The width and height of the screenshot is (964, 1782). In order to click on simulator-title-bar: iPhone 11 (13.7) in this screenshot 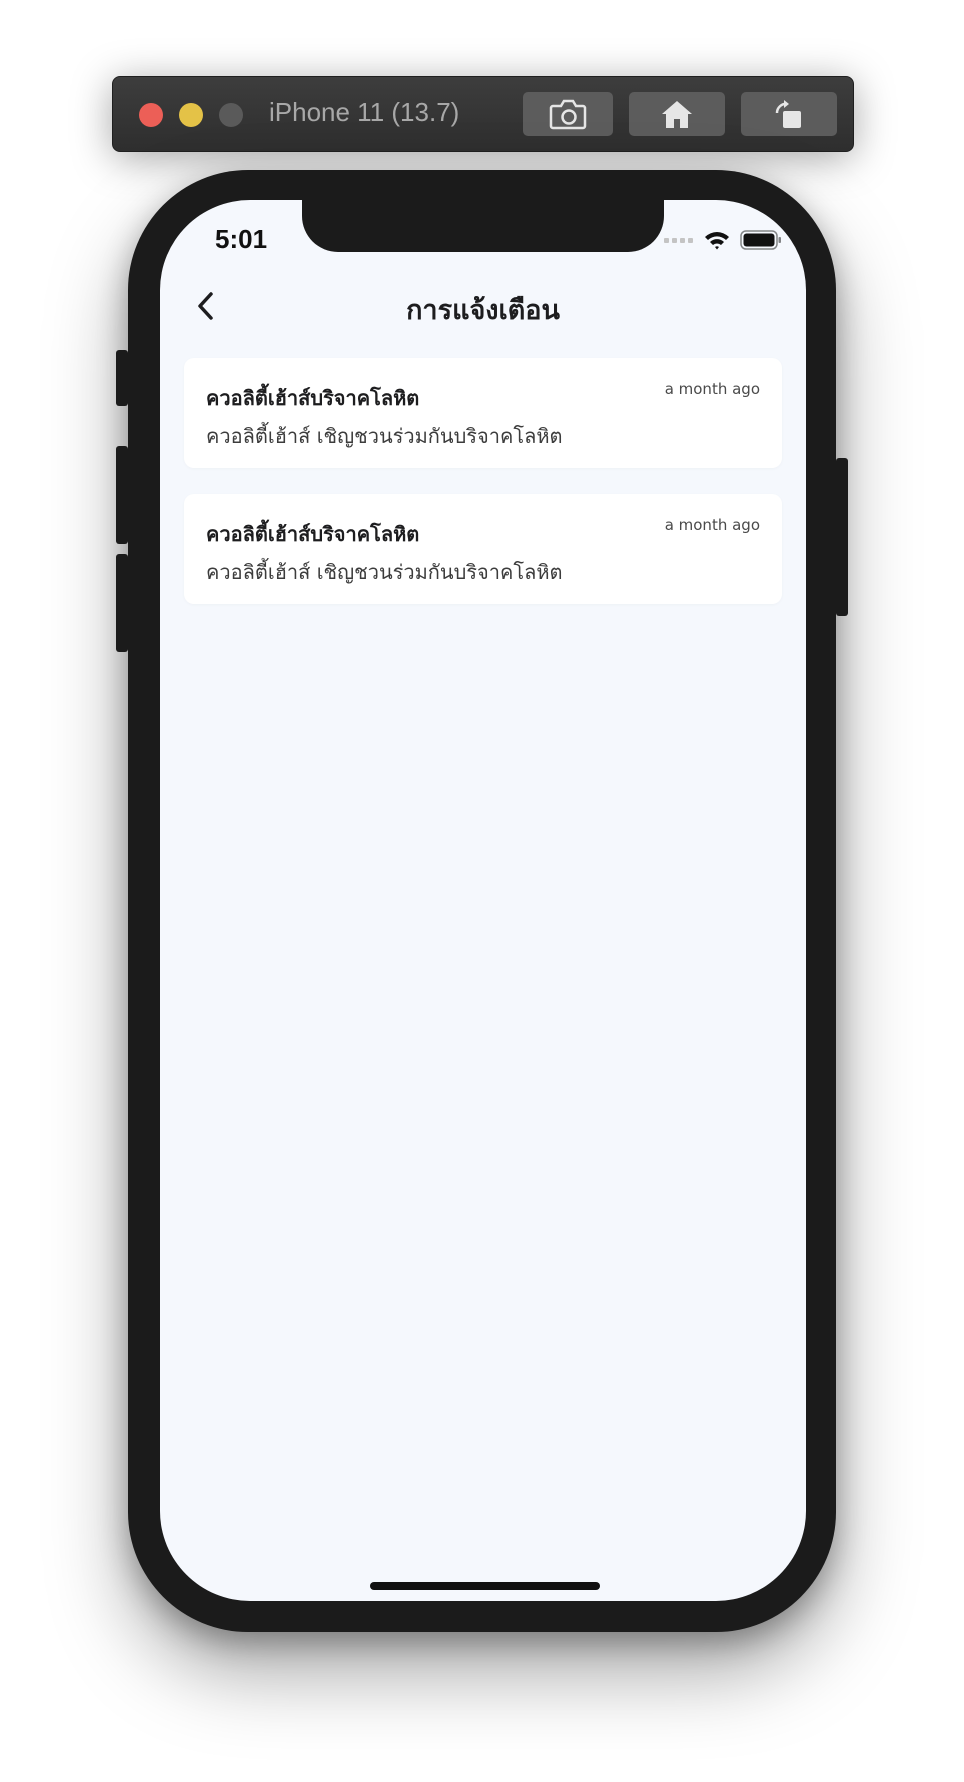, I will do `click(483, 114)`.